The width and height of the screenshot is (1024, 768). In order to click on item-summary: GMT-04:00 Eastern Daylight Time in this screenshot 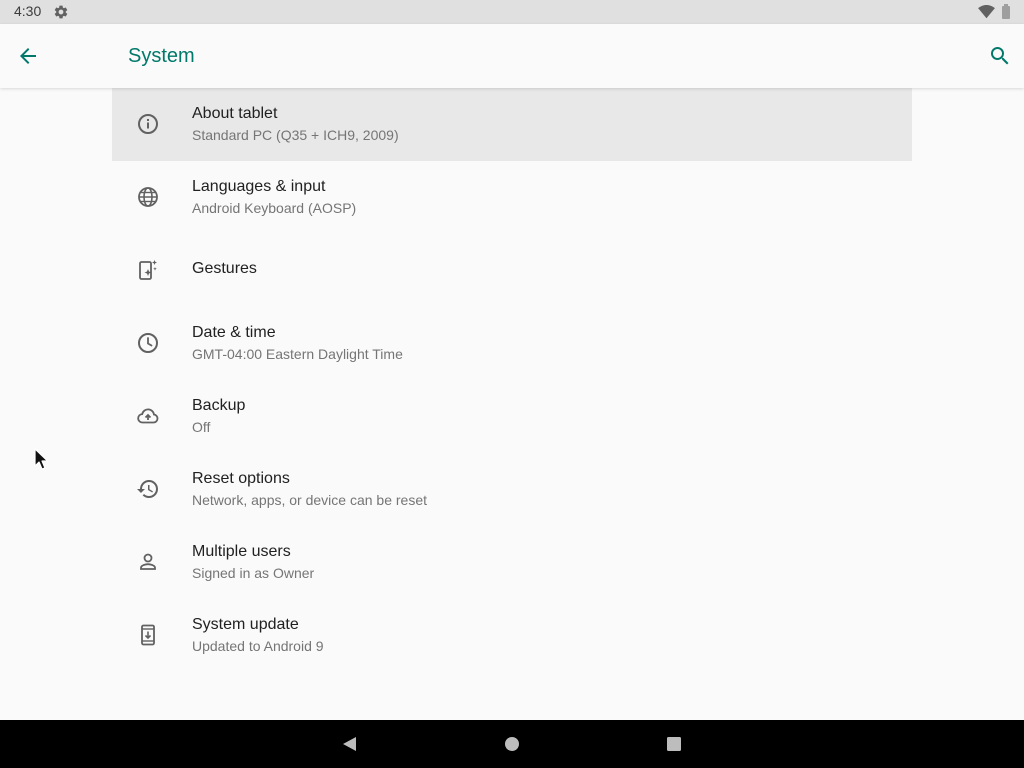, I will do `click(297, 354)`.